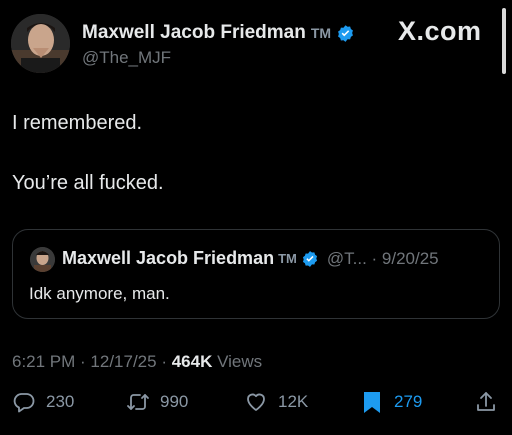 The height and width of the screenshot is (435, 512). What do you see at coordinates (126, 58) in the screenshot?
I see `author-handle: @The_MJF` at bounding box center [126, 58].